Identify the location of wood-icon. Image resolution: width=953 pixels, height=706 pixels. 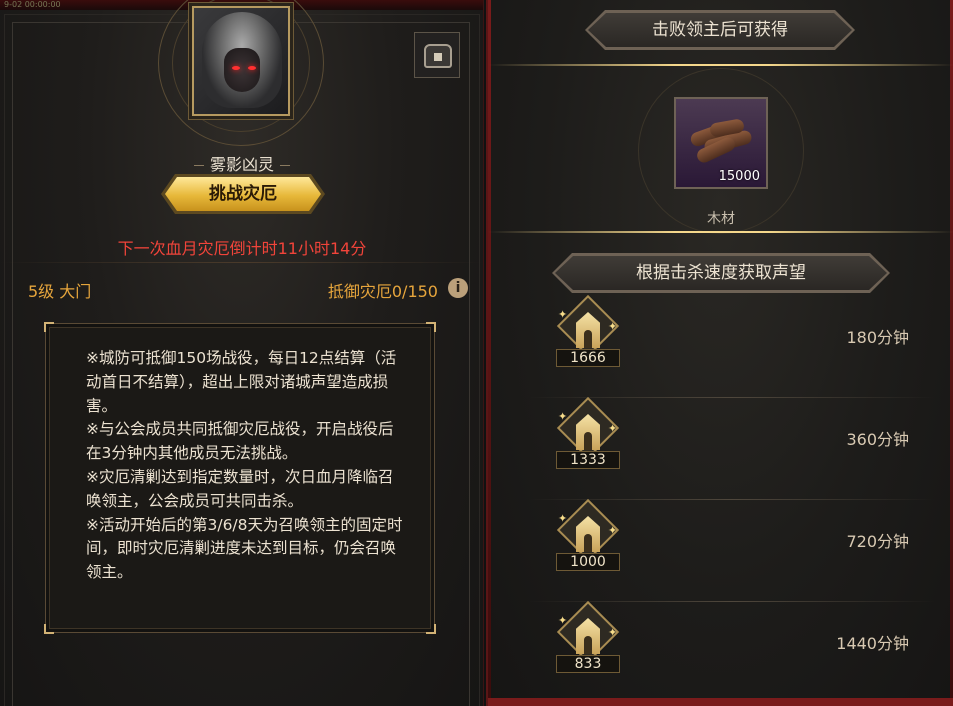
(720, 141).